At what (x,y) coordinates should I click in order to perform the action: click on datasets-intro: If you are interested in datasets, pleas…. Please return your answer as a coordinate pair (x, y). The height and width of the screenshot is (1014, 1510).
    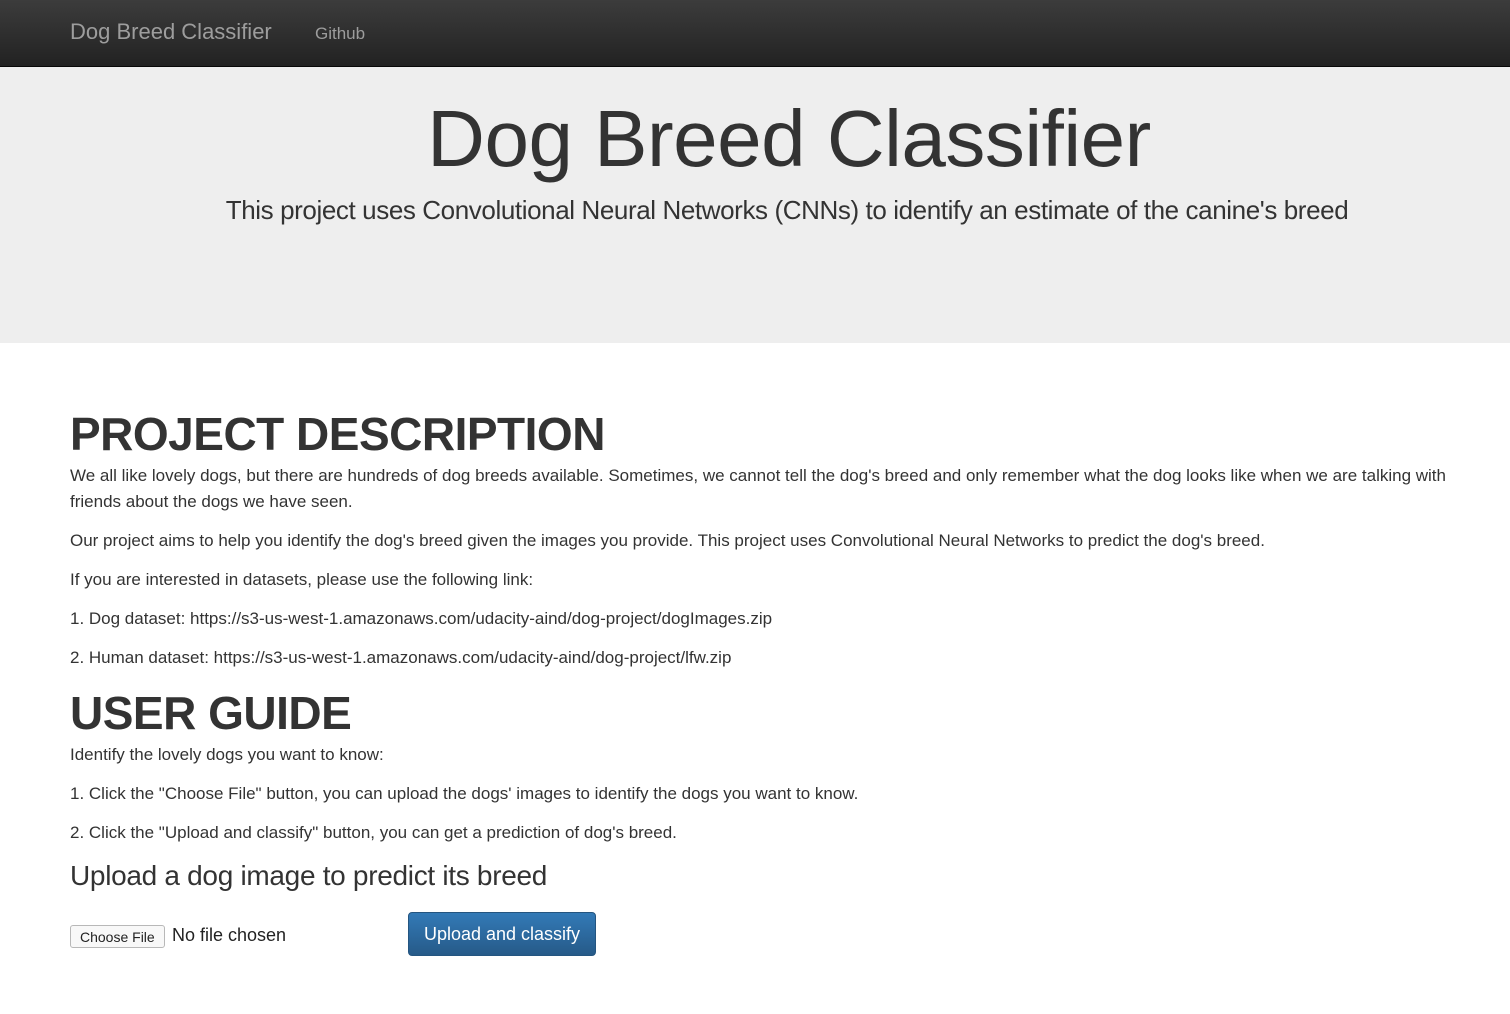
    Looking at the image, I should click on (302, 579).